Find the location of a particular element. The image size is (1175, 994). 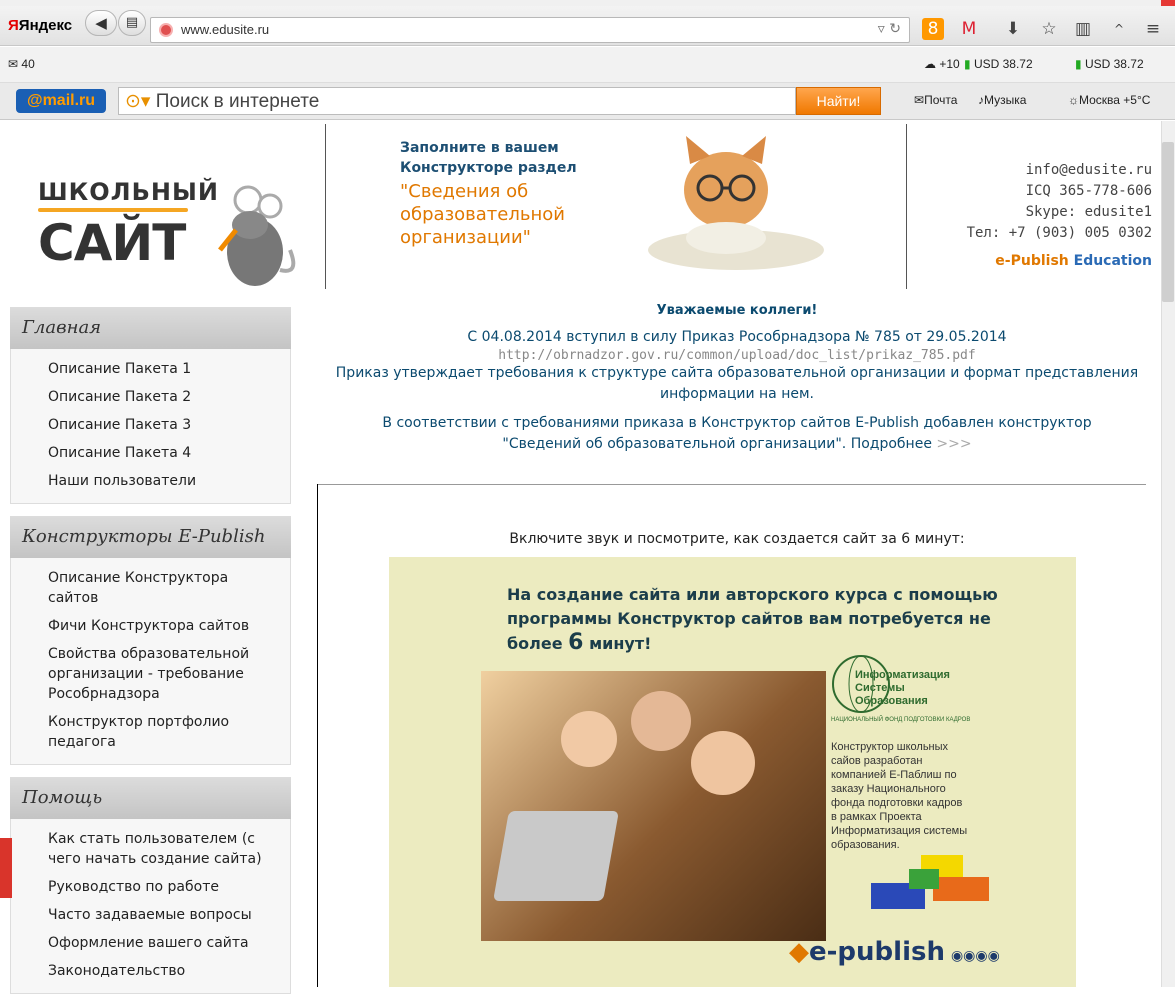

mail-link: ✉Почта is located at coordinates (935, 100).